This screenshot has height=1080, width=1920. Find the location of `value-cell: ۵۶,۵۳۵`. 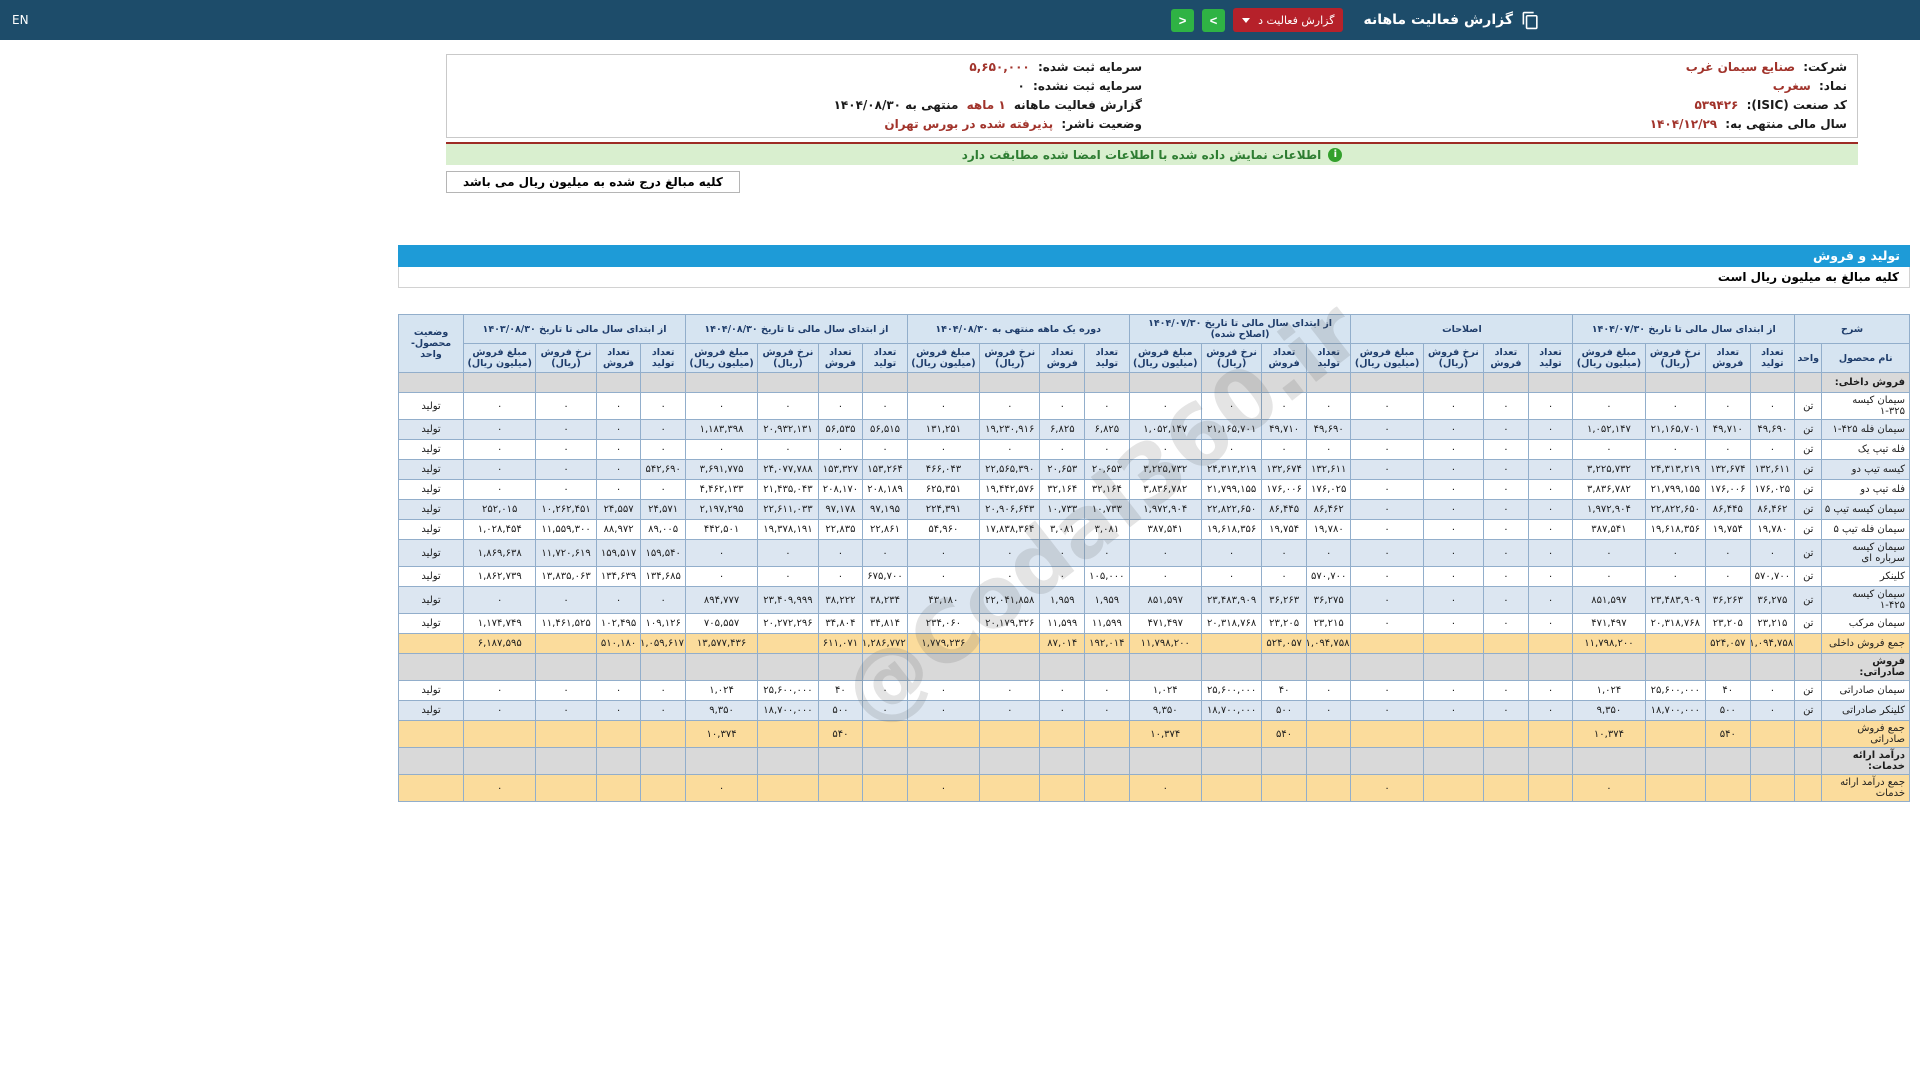

value-cell: ۵۶,۵۳۵ is located at coordinates (840, 429).